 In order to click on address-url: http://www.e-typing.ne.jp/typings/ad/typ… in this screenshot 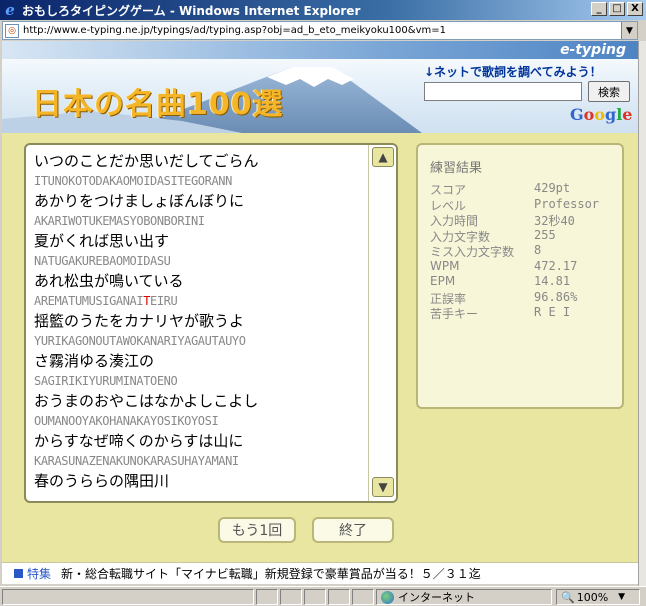, I will do `click(234, 30)`.